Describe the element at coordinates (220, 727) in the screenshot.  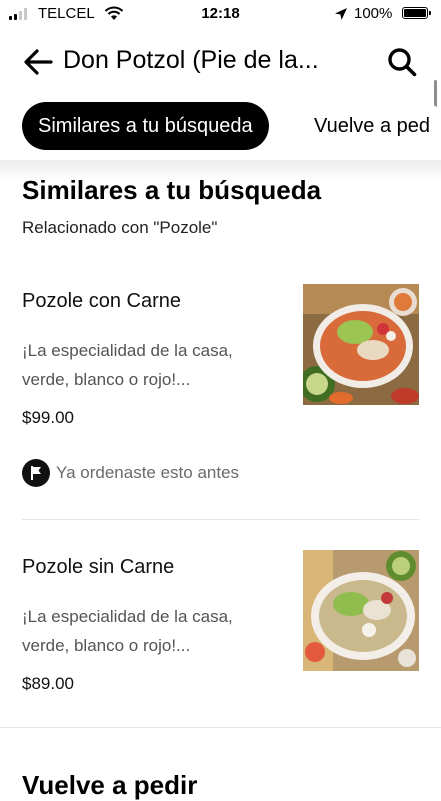
I see `section-divider` at that location.